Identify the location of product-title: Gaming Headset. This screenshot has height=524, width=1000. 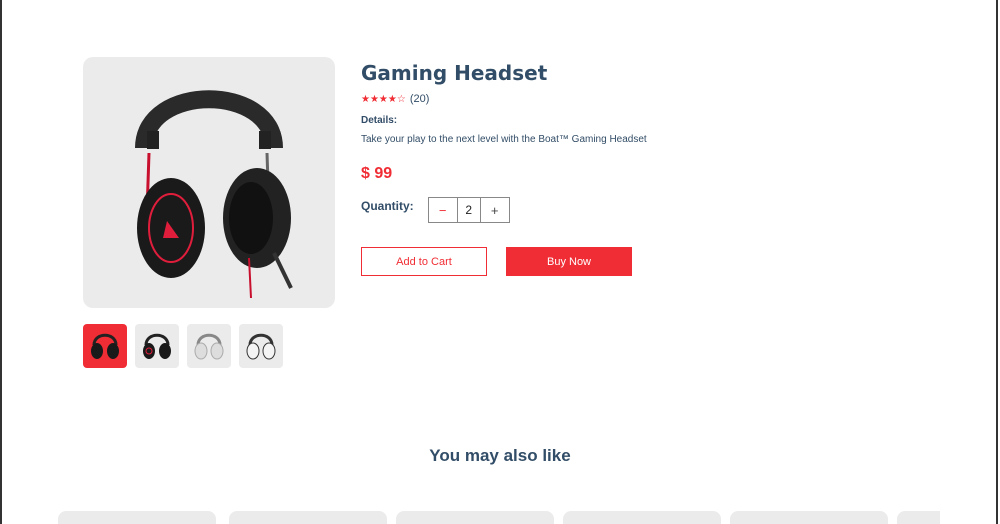
(454, 73).